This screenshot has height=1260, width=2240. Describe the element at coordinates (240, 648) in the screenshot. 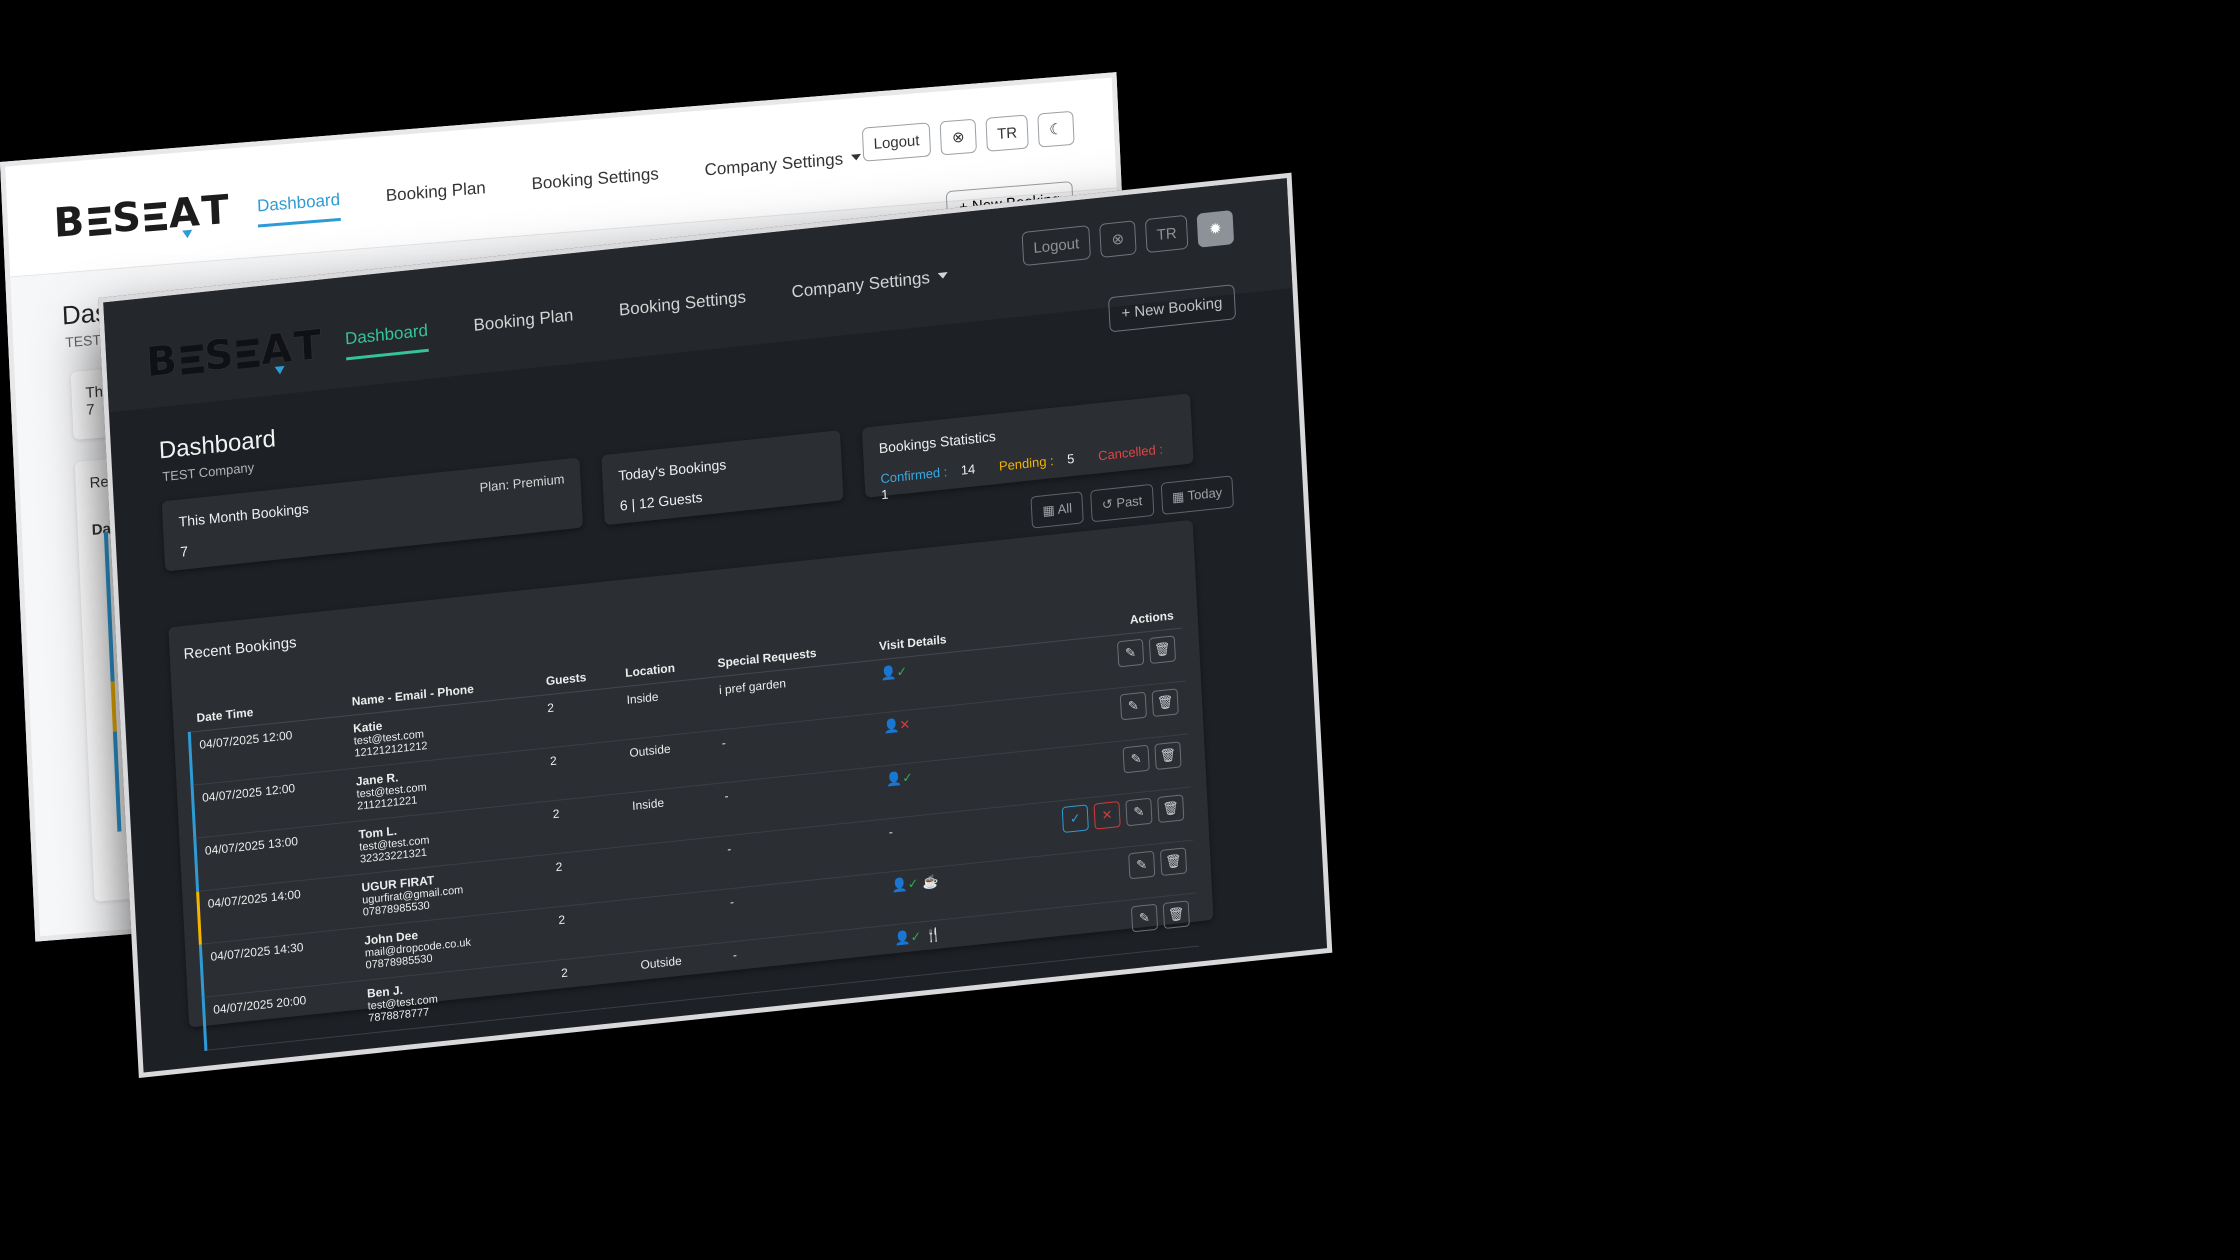

I see `recent-bookings-title: Recent Bookings` at that location.